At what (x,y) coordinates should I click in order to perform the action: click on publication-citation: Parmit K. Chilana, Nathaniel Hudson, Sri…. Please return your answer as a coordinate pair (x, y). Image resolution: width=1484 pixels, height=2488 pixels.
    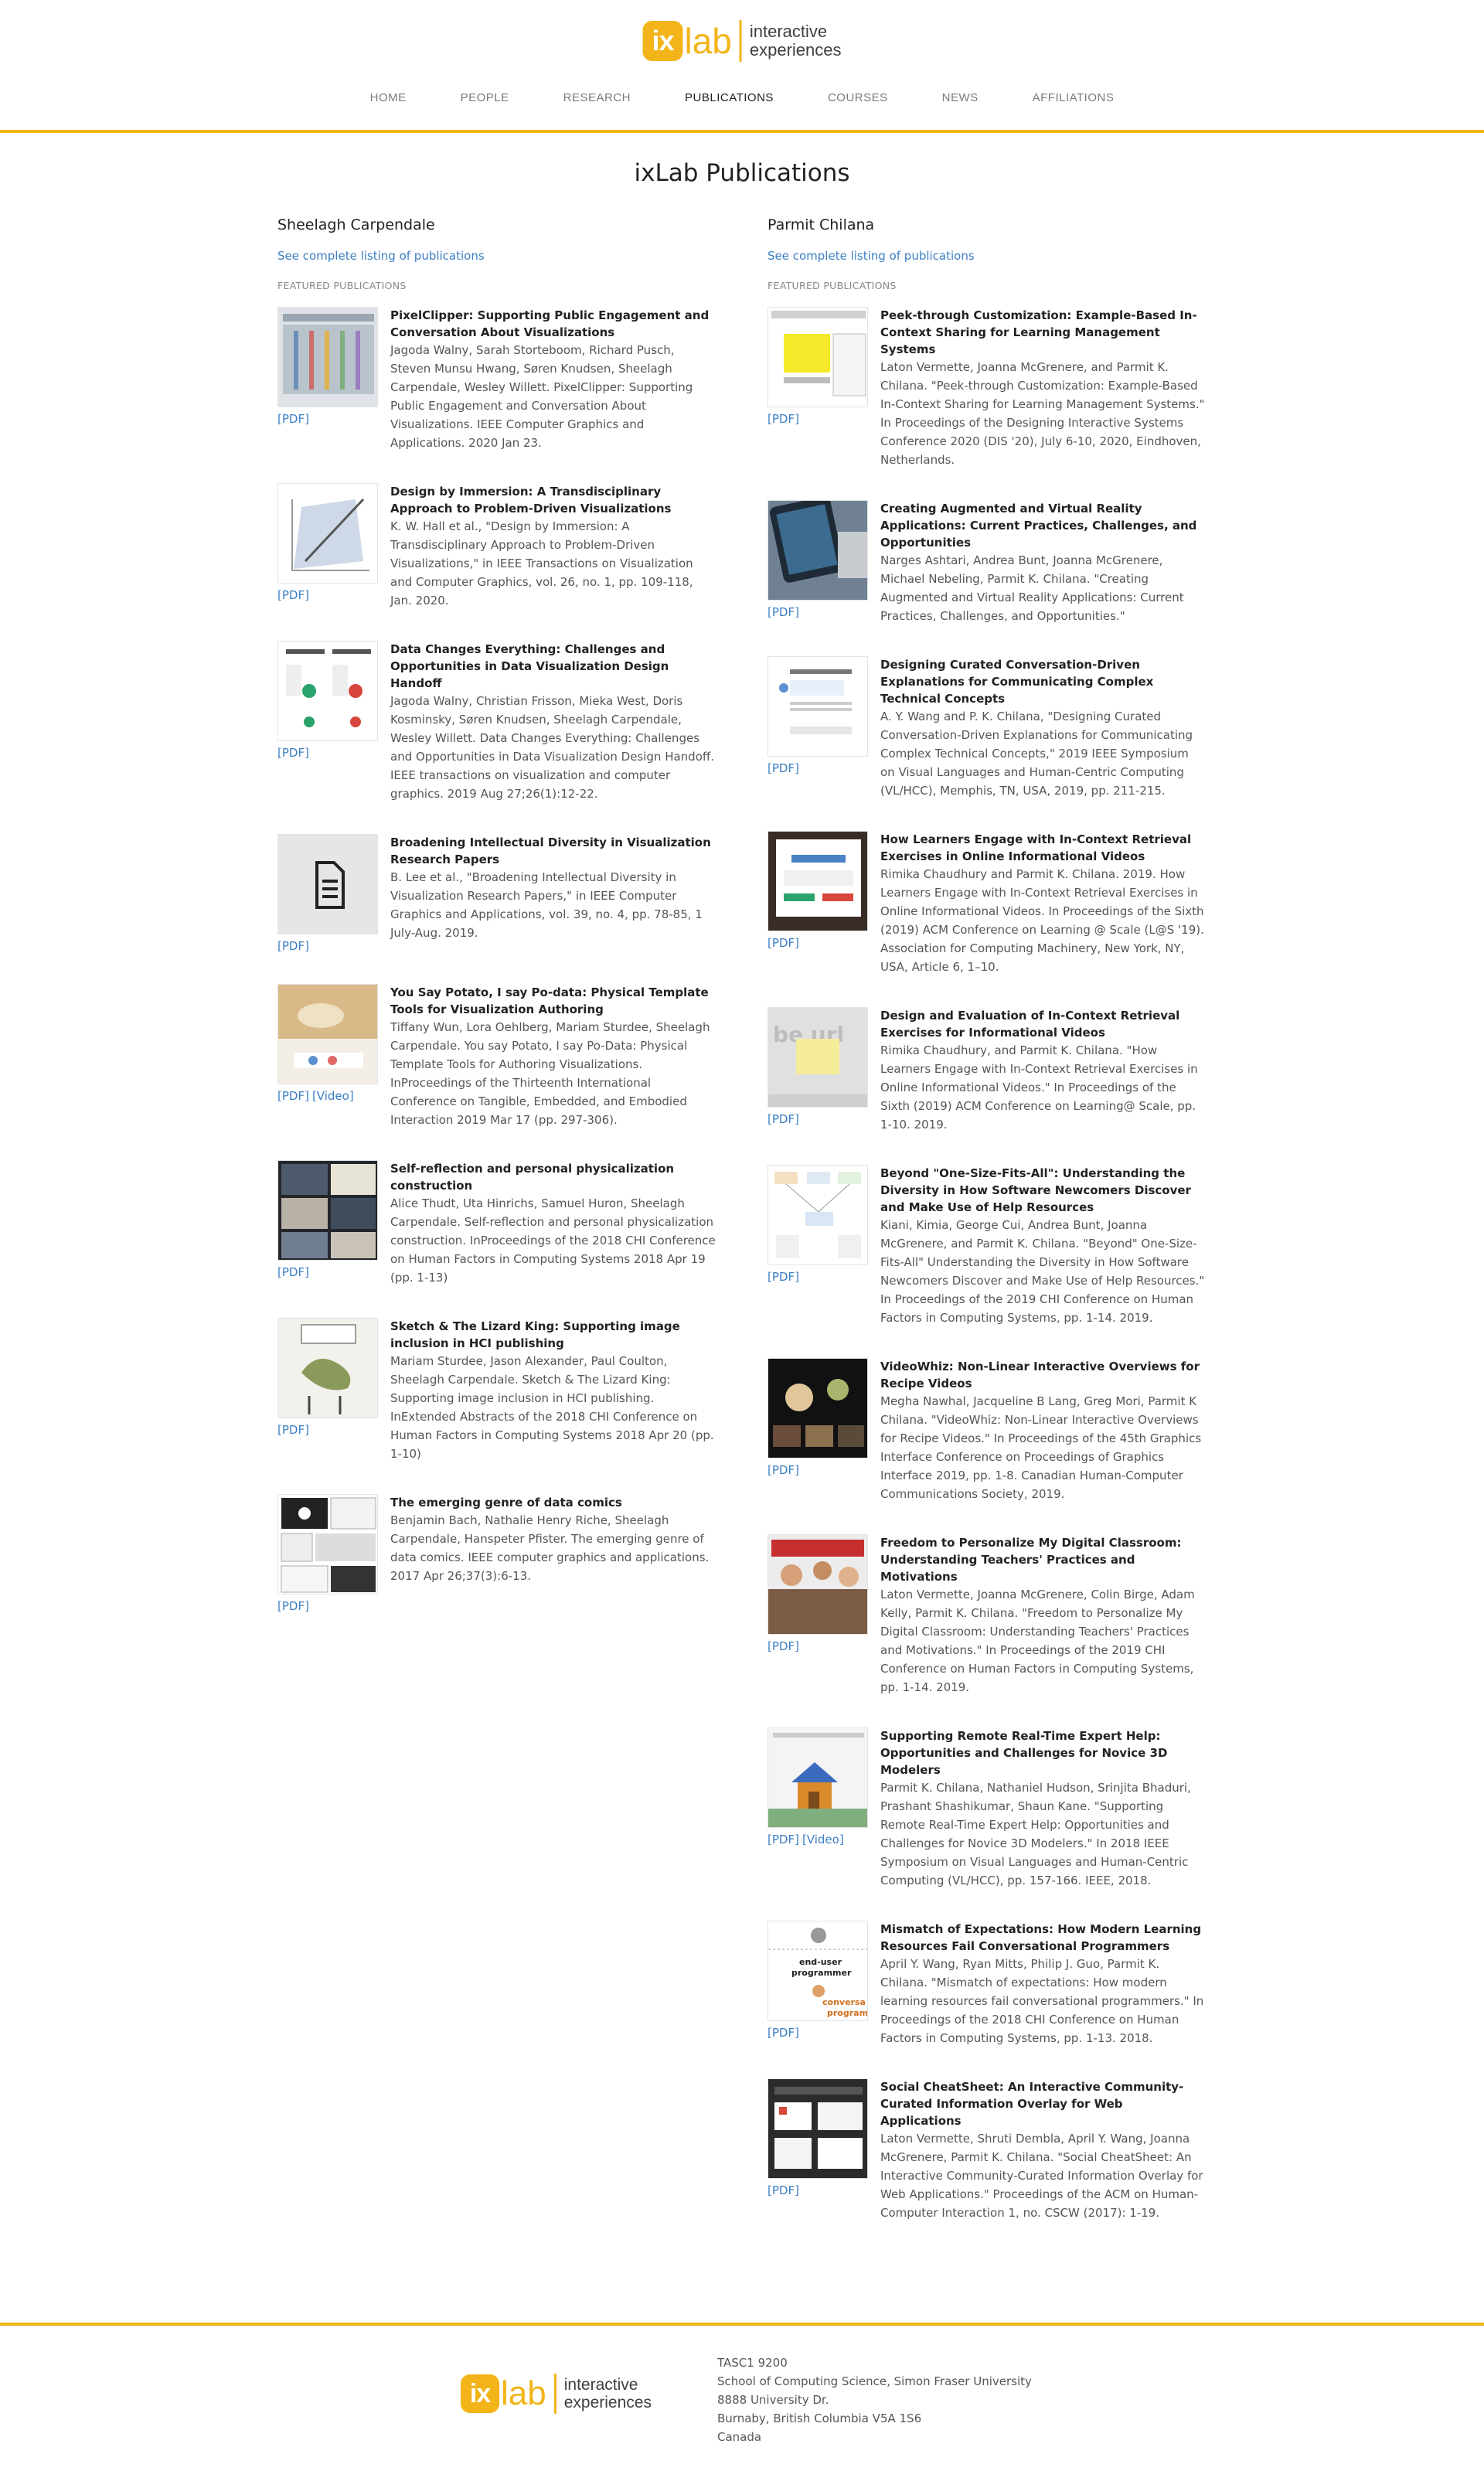
    Looking at the image, I should click on (1035, 1834).